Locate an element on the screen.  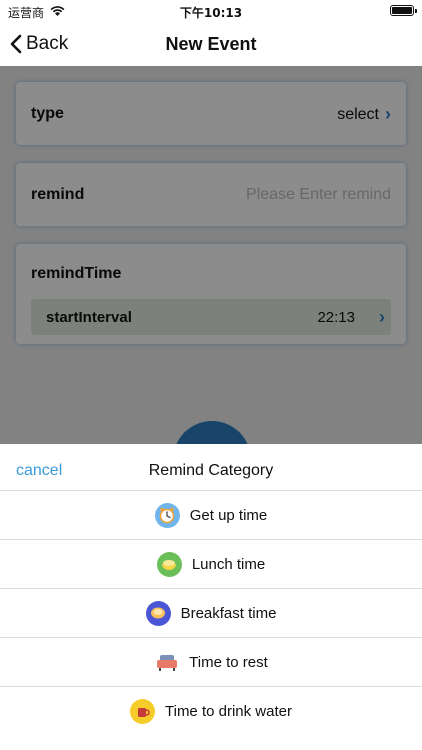
option-breakfast-time: Breakfast time is located at coordinates (211, 613).